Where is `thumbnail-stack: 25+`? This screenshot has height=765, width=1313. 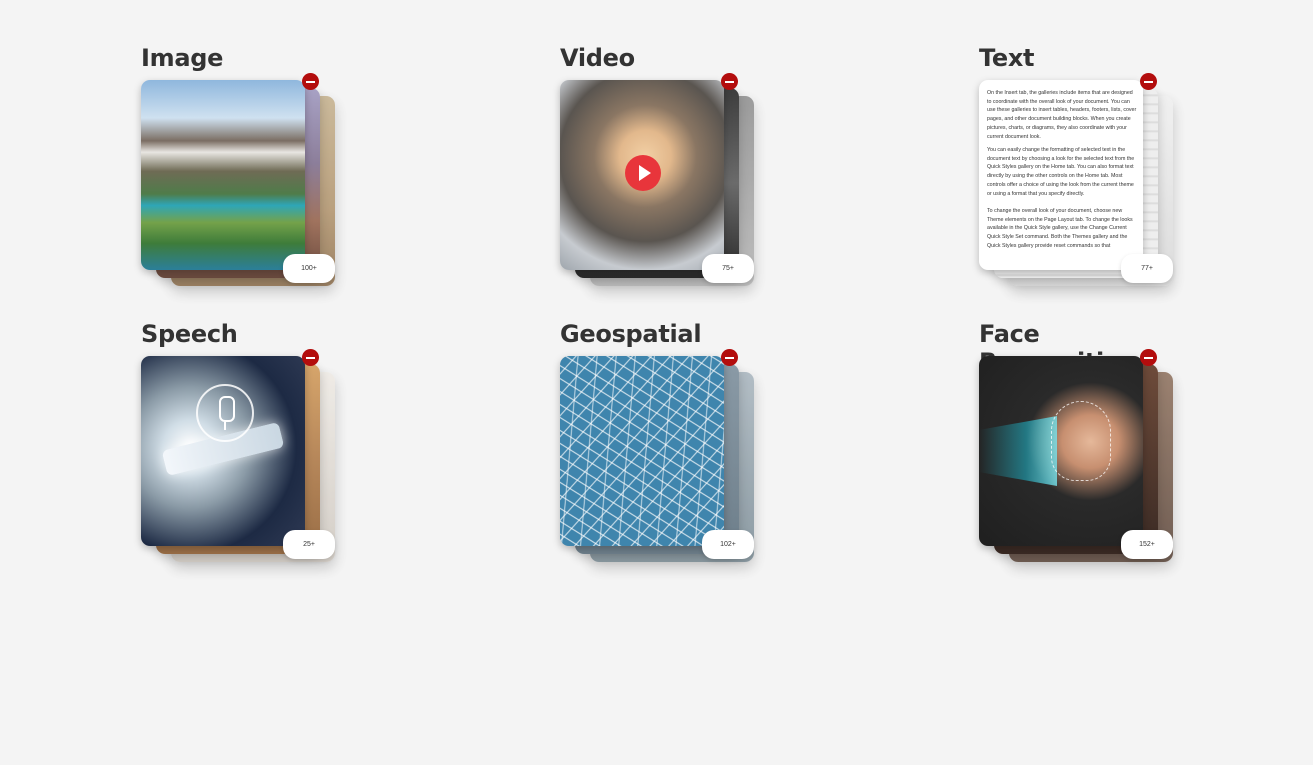
thumbnail-stack: 25+ is located at coordinates (241, 457).